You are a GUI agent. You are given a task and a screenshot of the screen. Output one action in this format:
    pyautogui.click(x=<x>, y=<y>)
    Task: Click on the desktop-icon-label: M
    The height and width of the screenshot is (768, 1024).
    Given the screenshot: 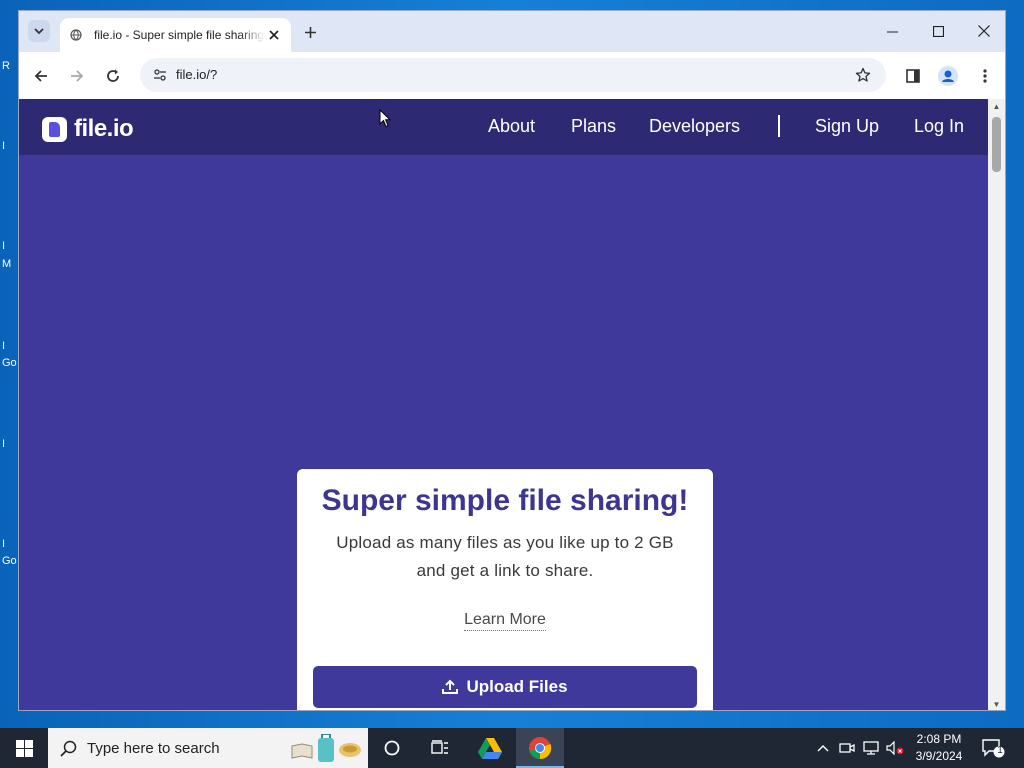 What is the action you would take?
    pyautogui.click(x=6, y=264)
    